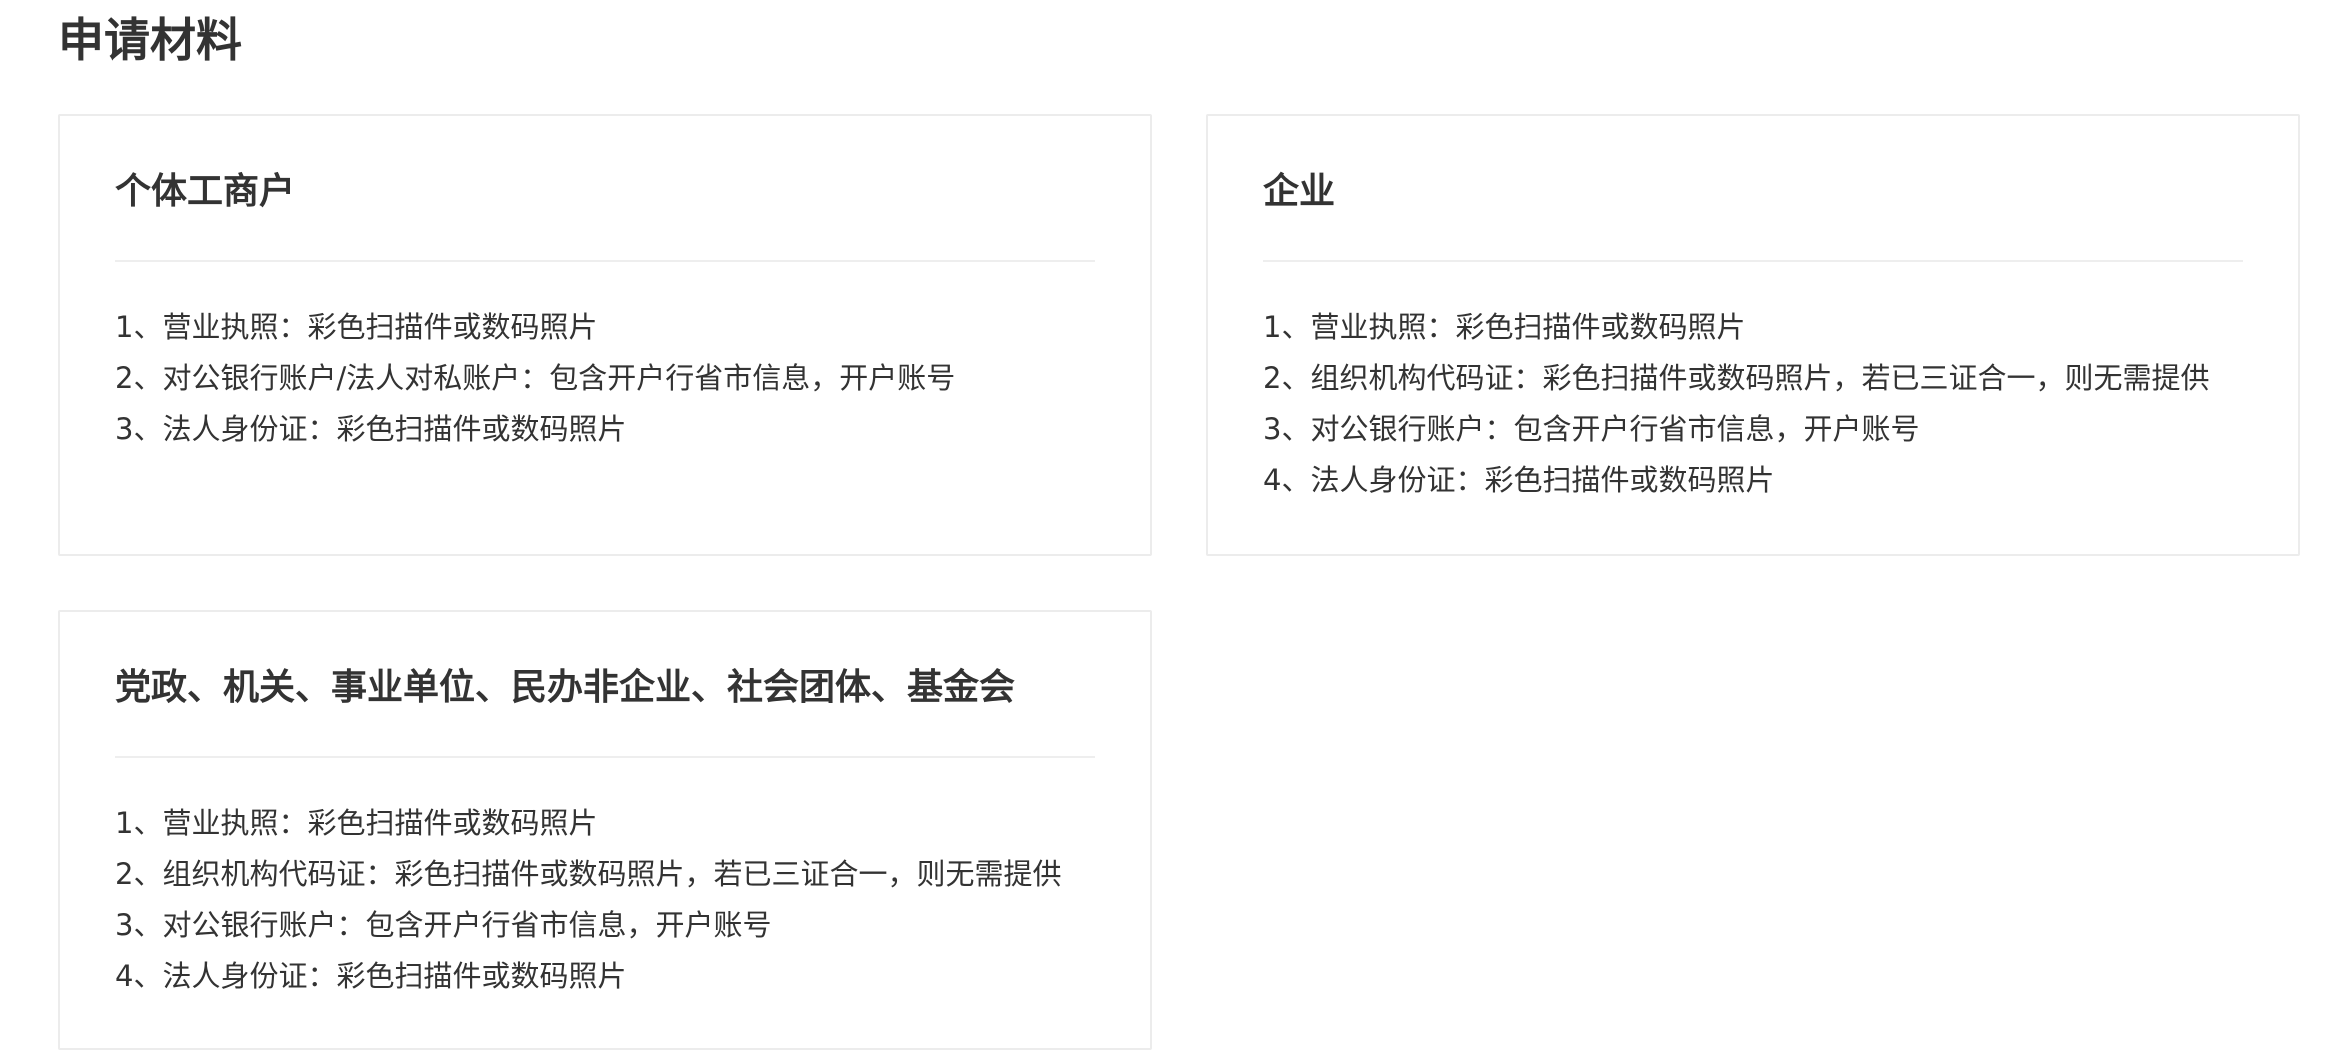 This screenshot has width=2347, height=1050. Describe the element at coordinates (371, 429) in the screenshot. I see `list-item: 3、法人身份证：彩色扫描件或数码照片` at that location.